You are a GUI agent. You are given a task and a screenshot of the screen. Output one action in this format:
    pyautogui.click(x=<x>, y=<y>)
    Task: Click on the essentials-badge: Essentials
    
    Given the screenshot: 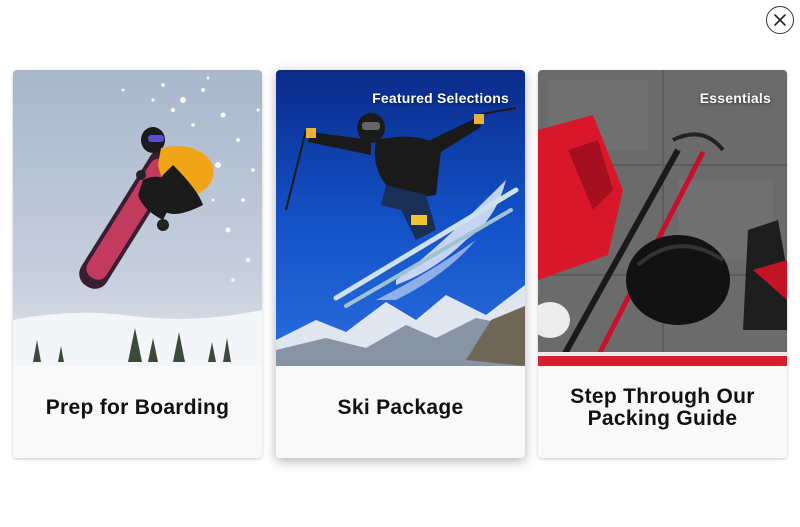 What is the action you would take?
    pyautogui.click(x=735, y=98)
    